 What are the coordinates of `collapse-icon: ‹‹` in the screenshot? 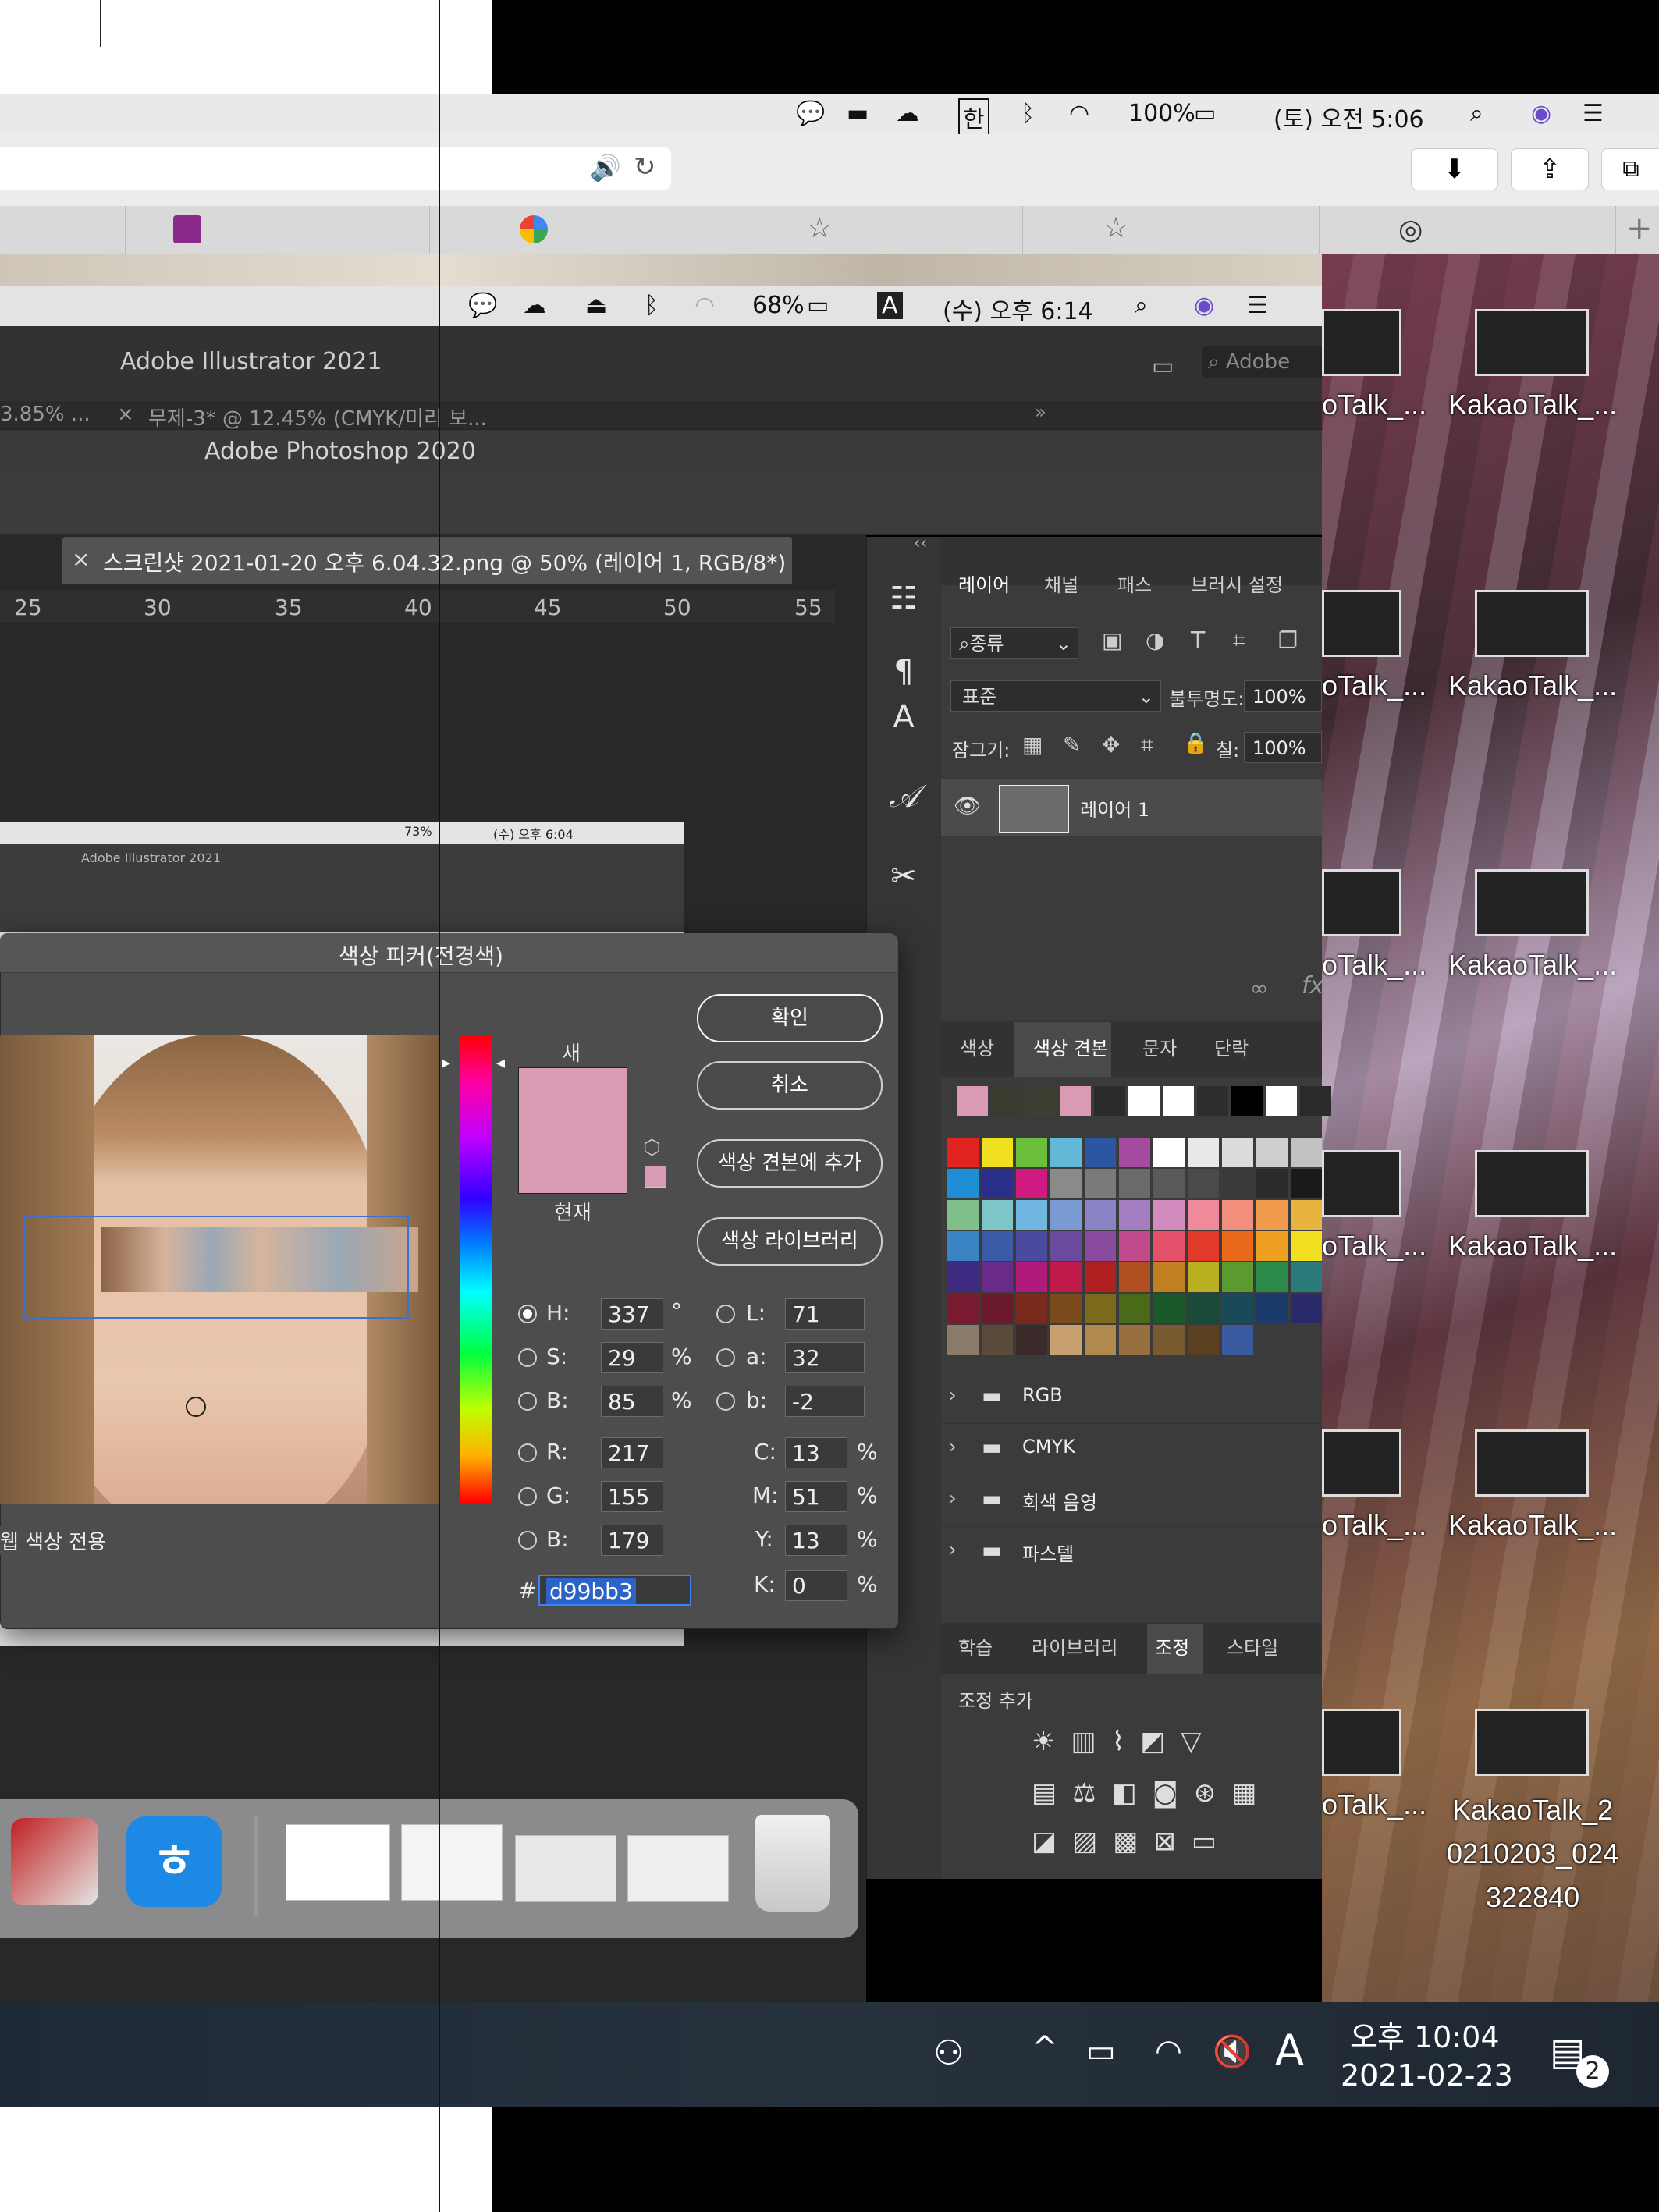 It's located at (921, 543).